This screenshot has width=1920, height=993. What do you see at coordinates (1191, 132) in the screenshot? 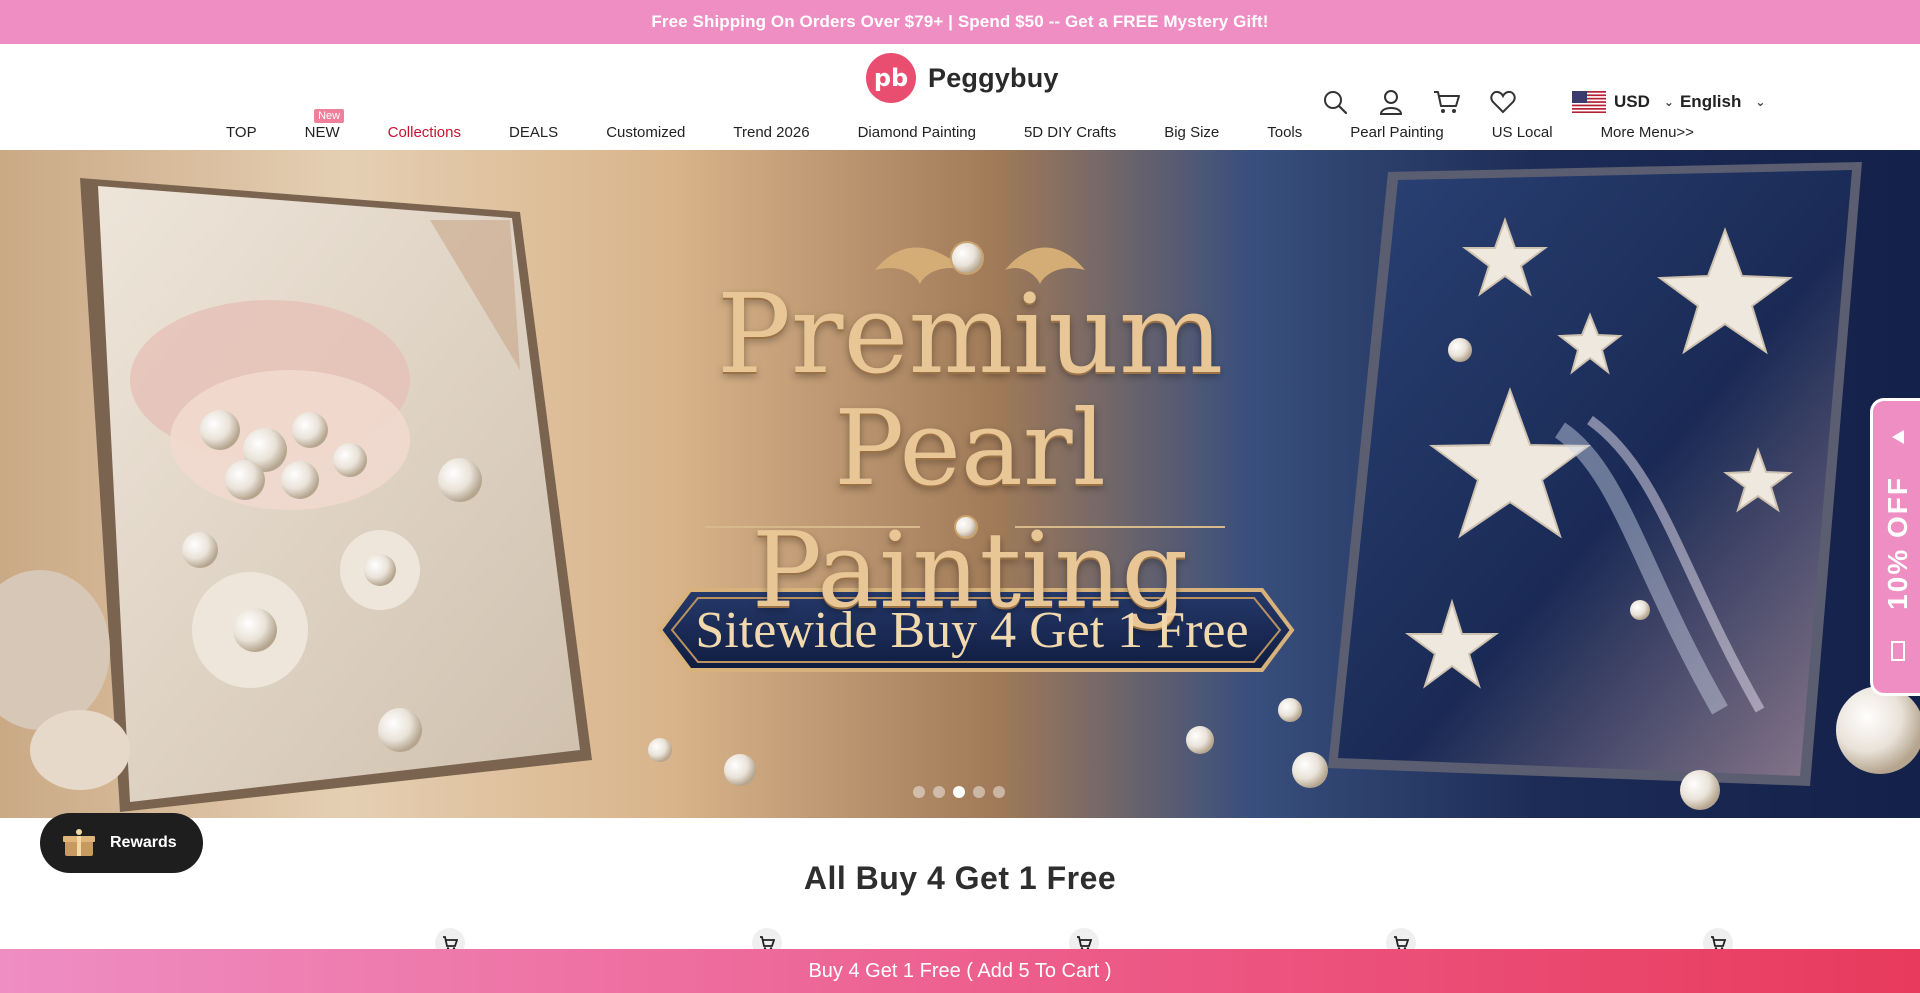
I see `nav-item-big-size: Big Size` at bounding box center [1191, 132].